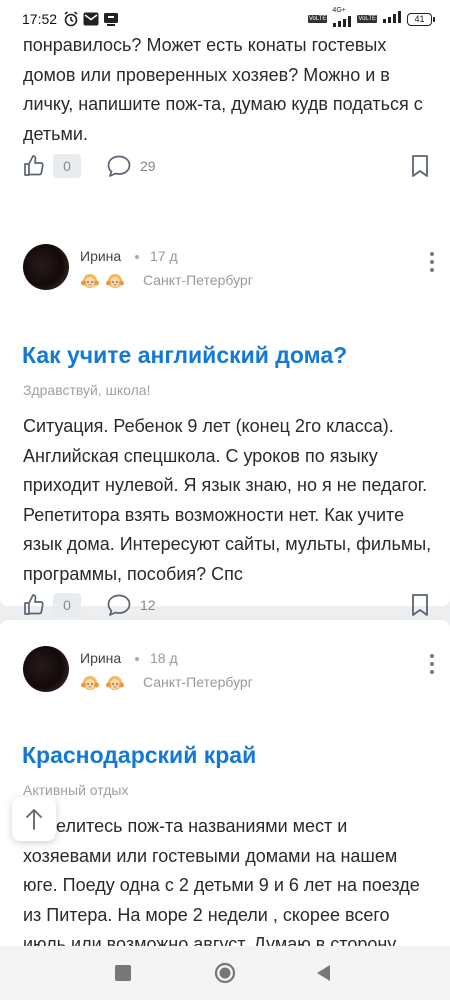 This screenshot has height=1000, width=450. Describe the element at coordinates (71, 19) in the screenshot. I see `alarm-icon` at that location.